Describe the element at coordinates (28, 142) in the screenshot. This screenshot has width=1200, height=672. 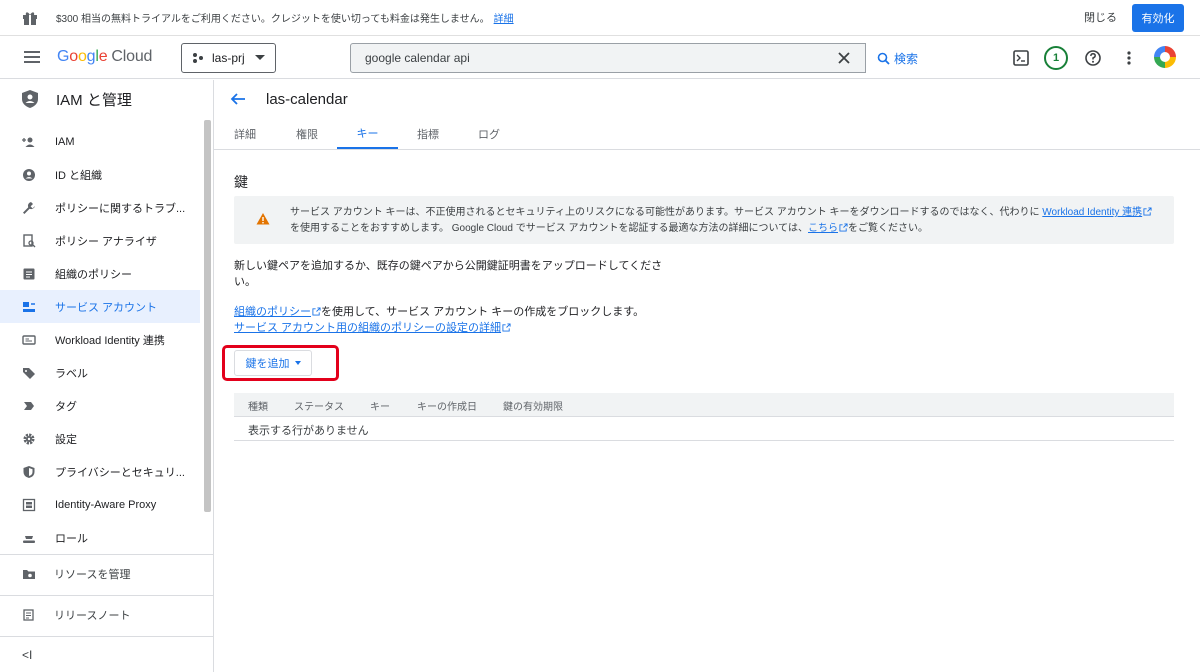
I see `person-add-icon` at that location.